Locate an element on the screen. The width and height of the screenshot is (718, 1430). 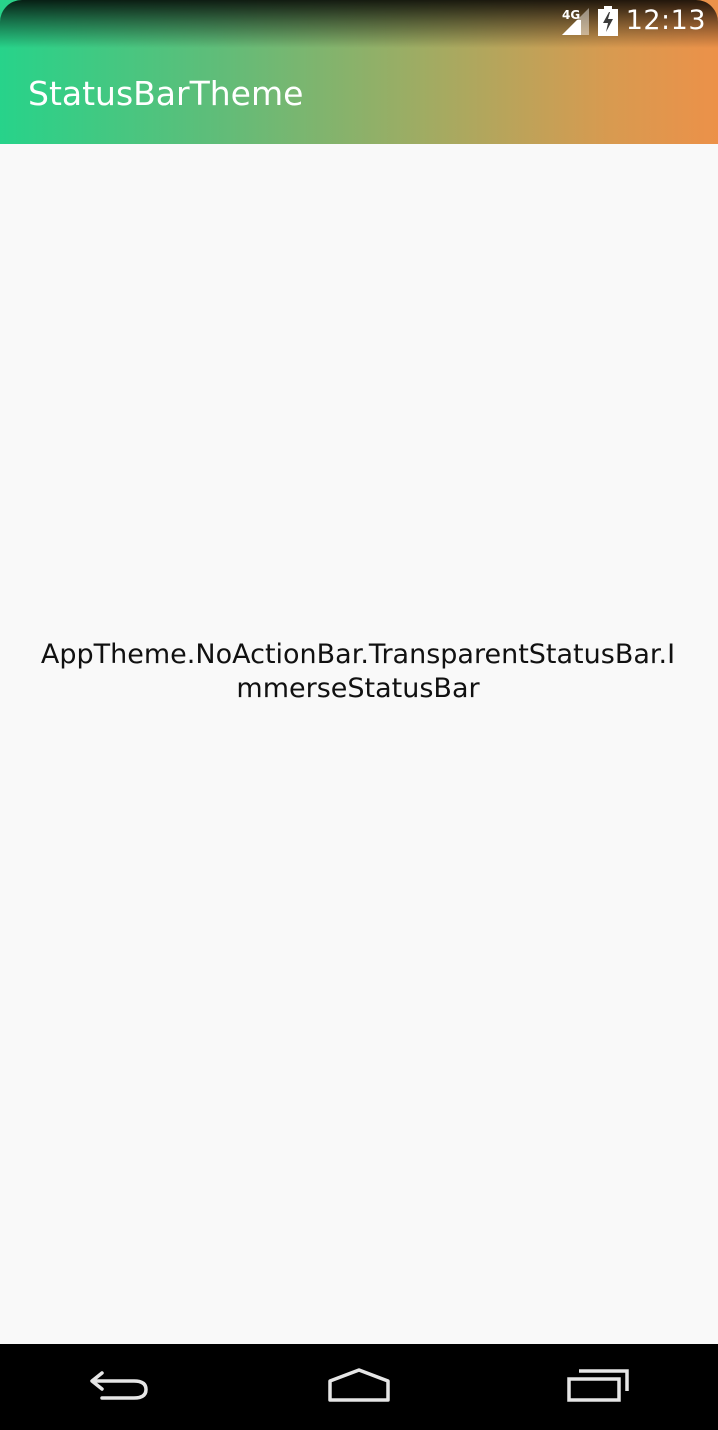
network-type-label: 4G is located at coordinates (571, 15).